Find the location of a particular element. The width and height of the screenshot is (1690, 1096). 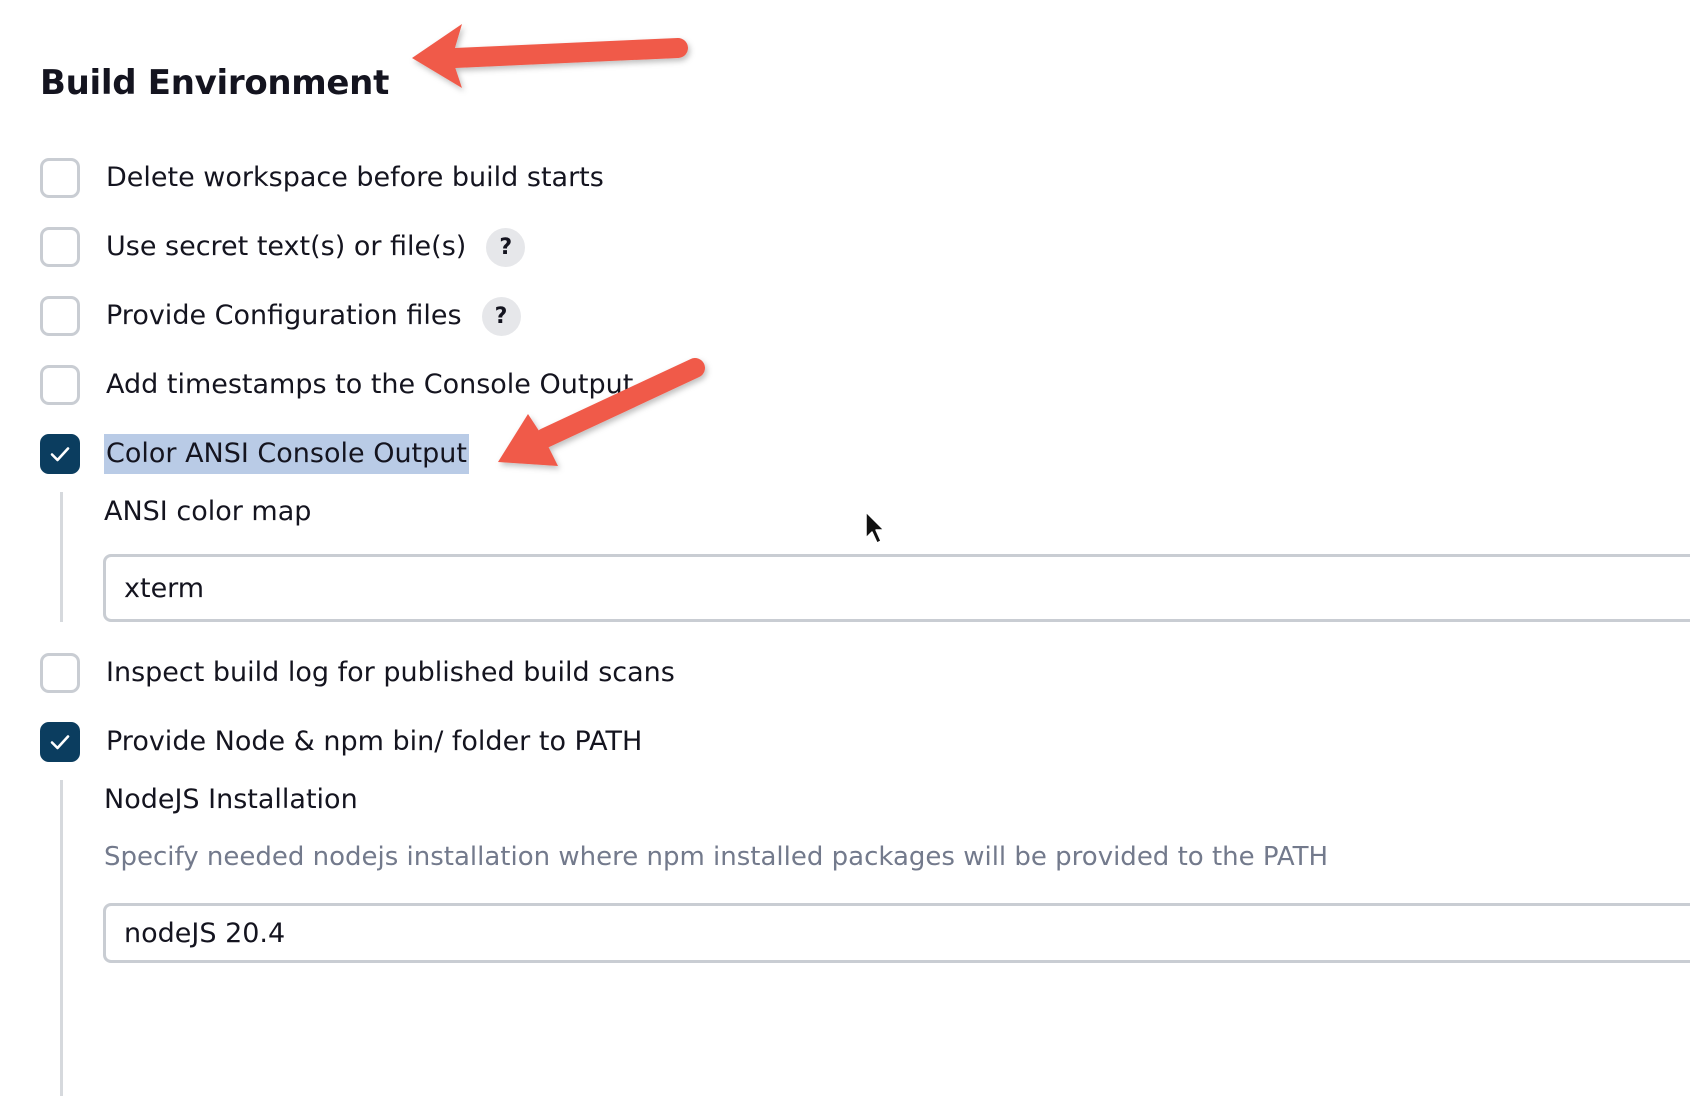

delete-workspace-label: Delete workspace before build starts is located at coordinates (355, 178).